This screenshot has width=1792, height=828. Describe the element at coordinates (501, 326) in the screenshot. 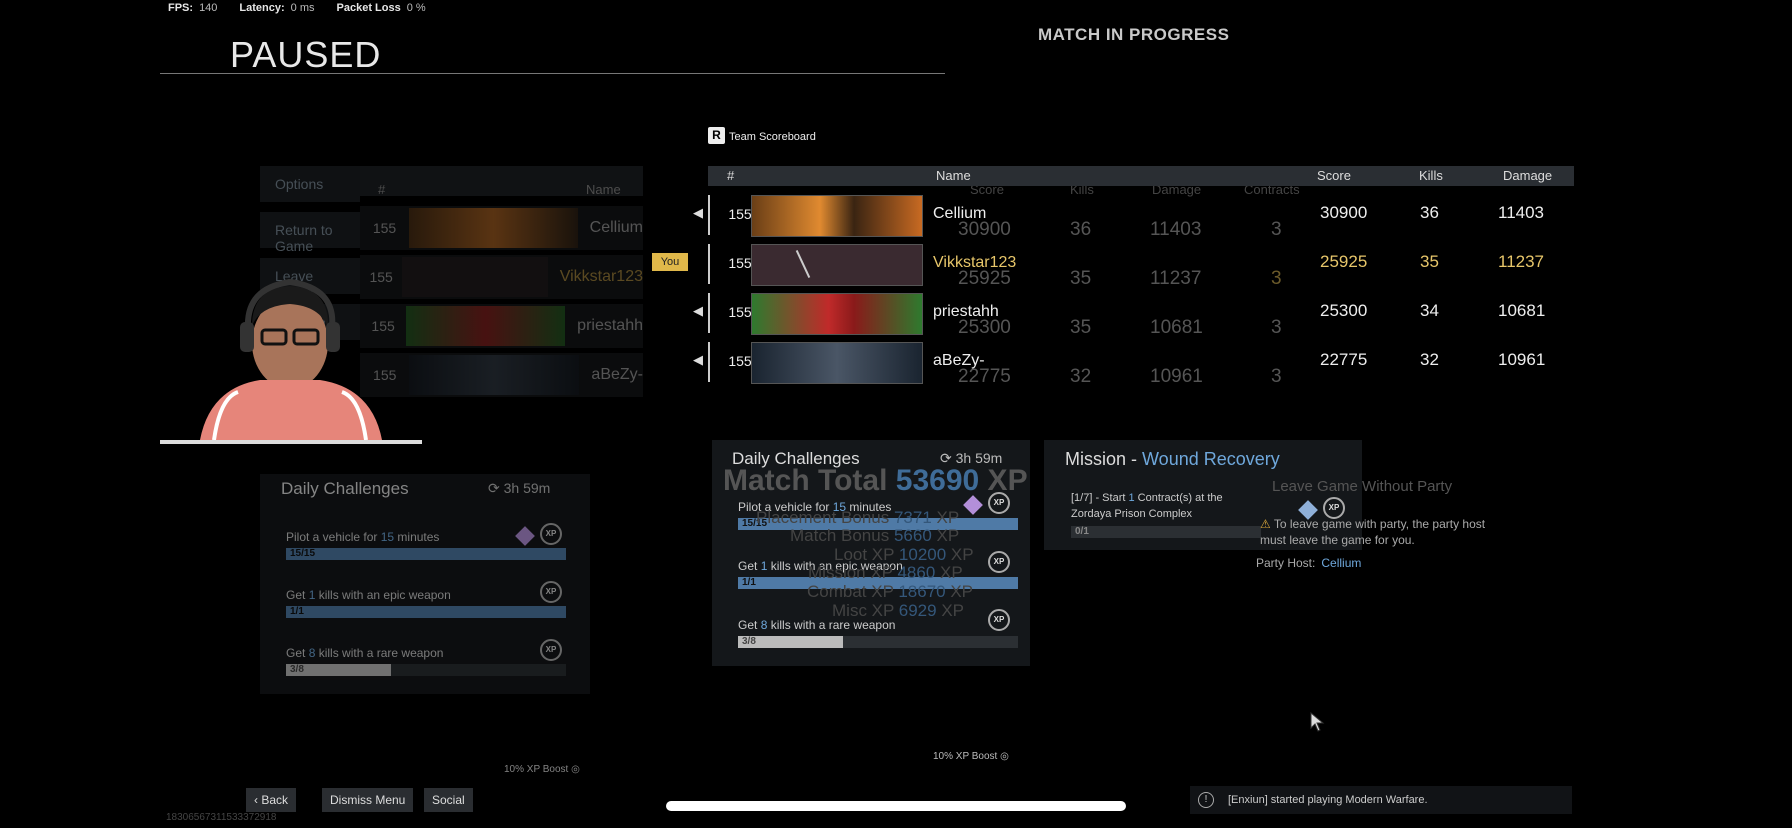

I see `ghost-row: 155 priestahh` at that location.